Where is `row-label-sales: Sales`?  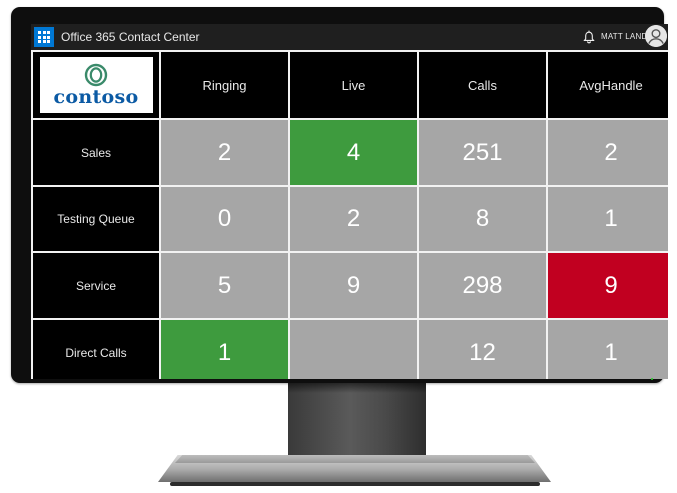 row-label-sales: Sales is located at coordinates (96, 152).